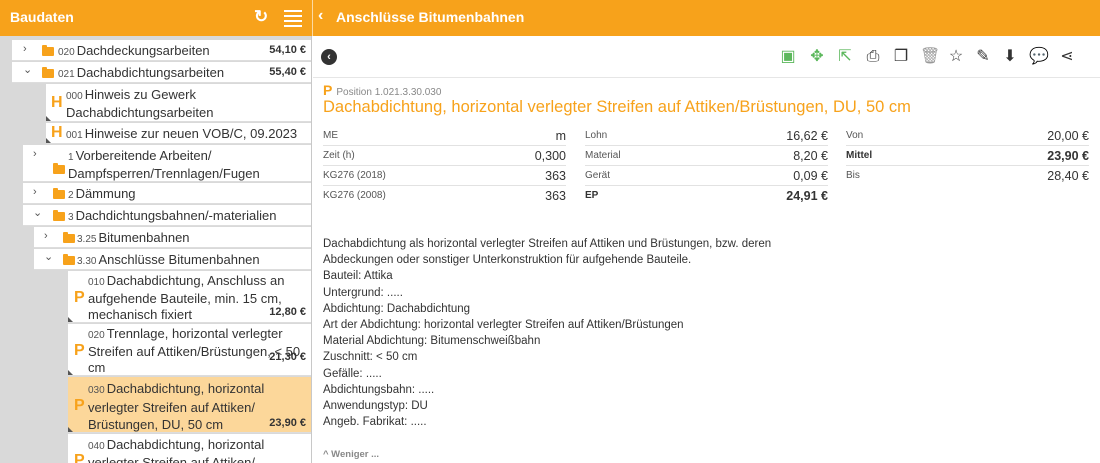  I want to click on star-icon: ☆, so click(956, 57).